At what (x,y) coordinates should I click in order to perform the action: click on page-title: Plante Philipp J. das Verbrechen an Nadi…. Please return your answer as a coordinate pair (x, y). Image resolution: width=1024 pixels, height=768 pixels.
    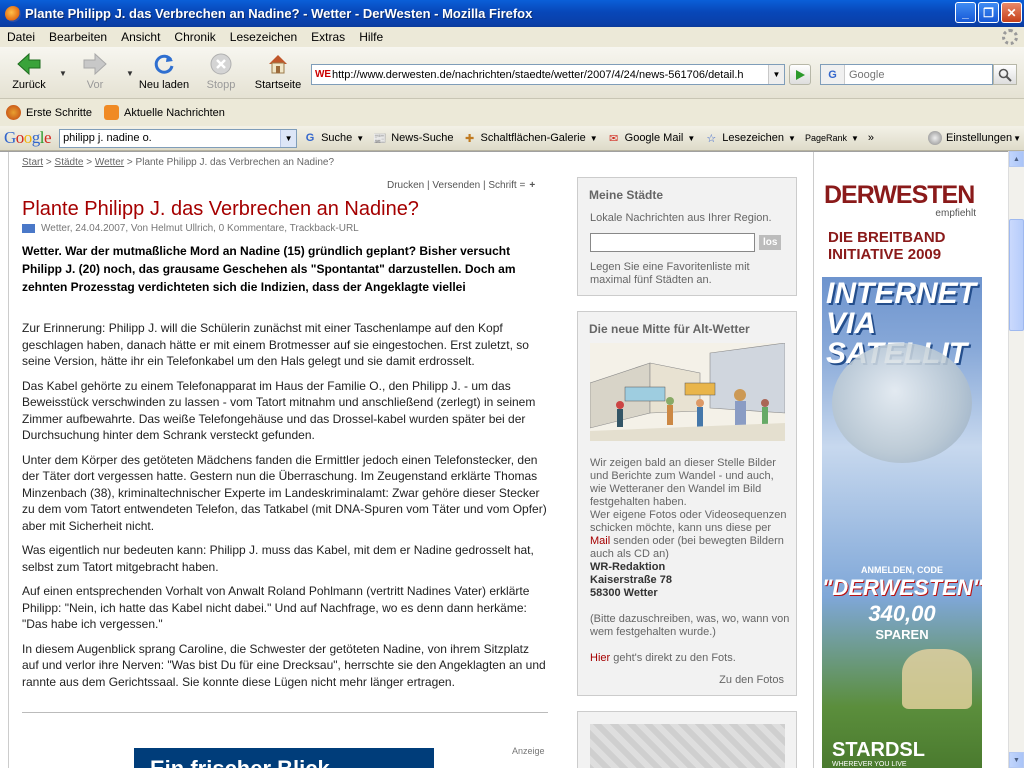
    Looking at the image, I should click on (220, 209).